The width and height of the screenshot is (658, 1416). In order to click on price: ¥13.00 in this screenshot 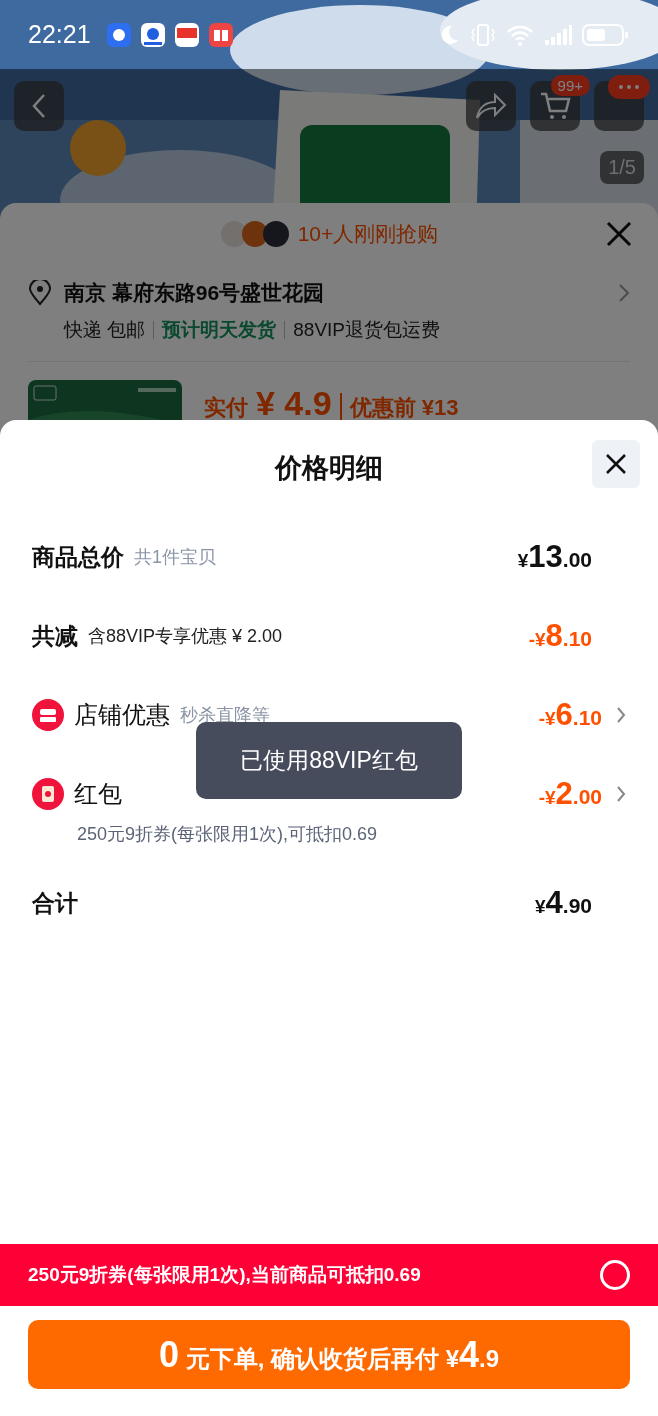, I will do `click(554, 557)`.